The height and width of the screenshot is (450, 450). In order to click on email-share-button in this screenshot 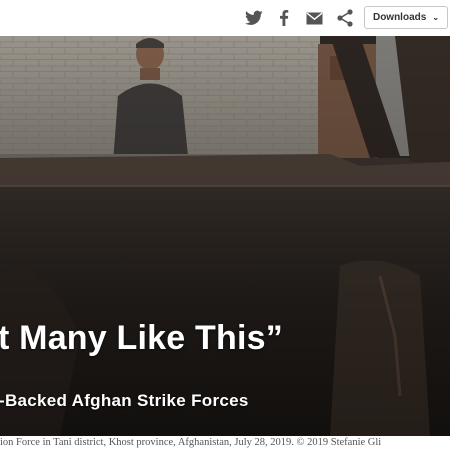, I will do `click(314, 18)`.